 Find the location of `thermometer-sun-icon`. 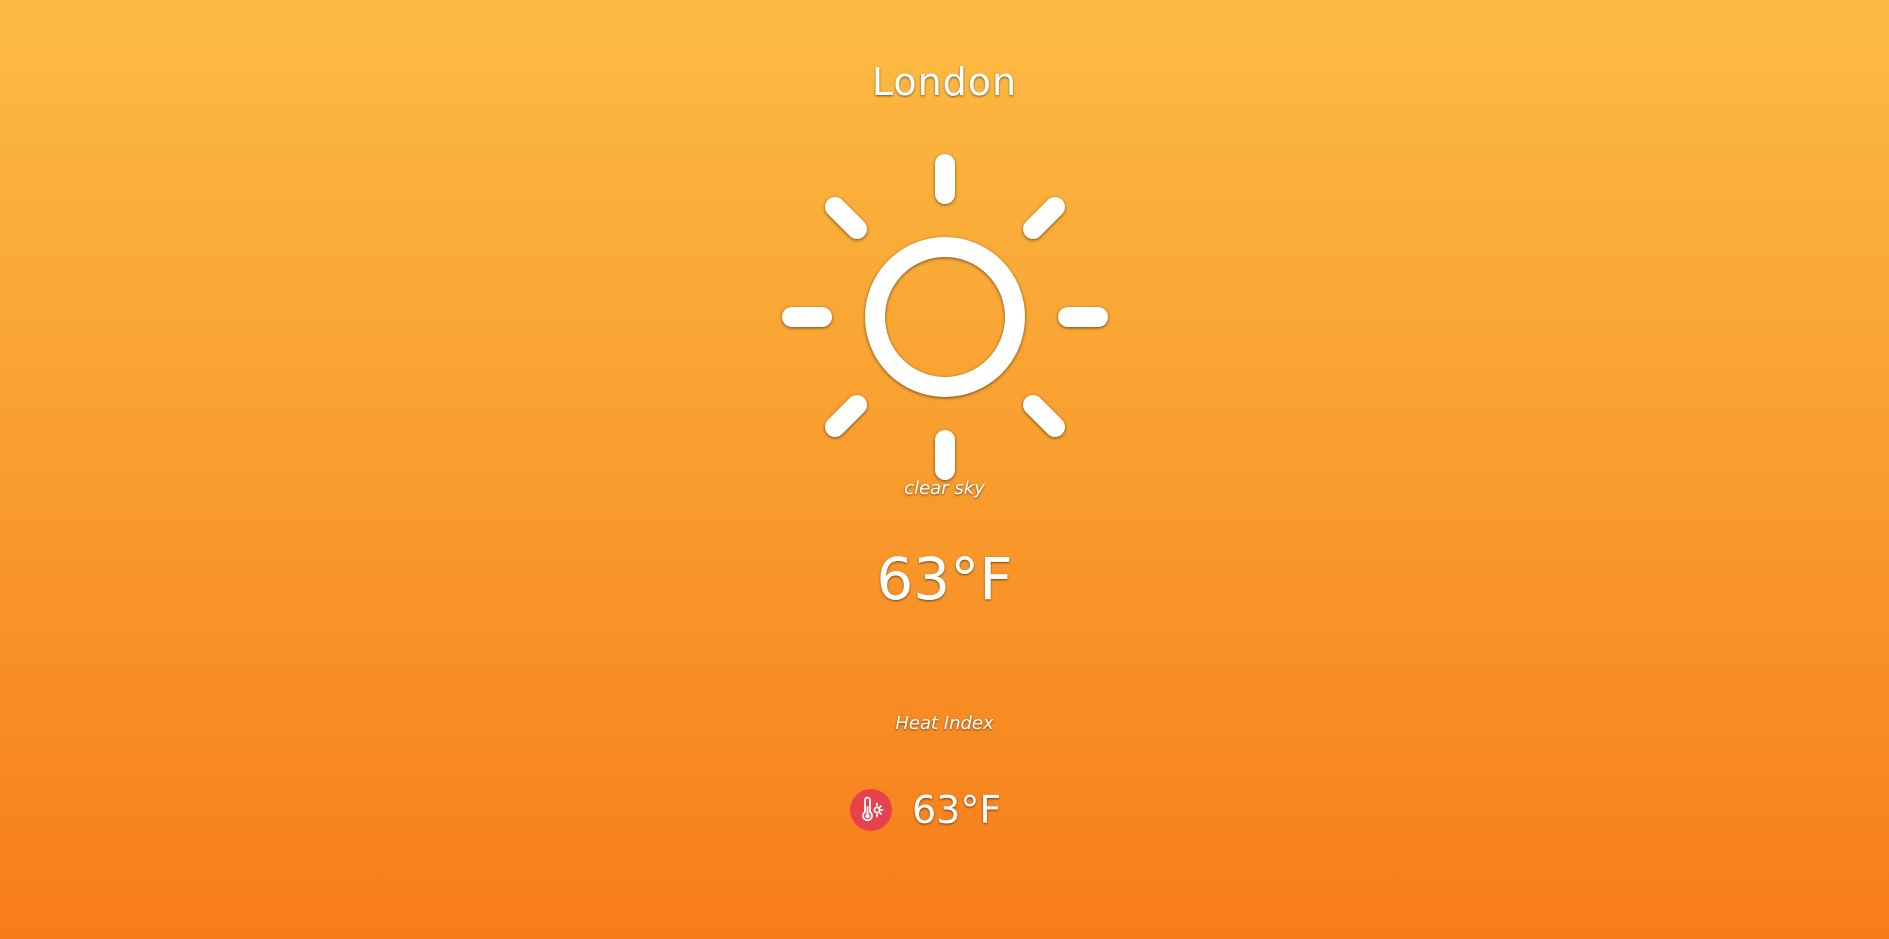

thermometer-sun-icon is located at coordinates (871, 810).